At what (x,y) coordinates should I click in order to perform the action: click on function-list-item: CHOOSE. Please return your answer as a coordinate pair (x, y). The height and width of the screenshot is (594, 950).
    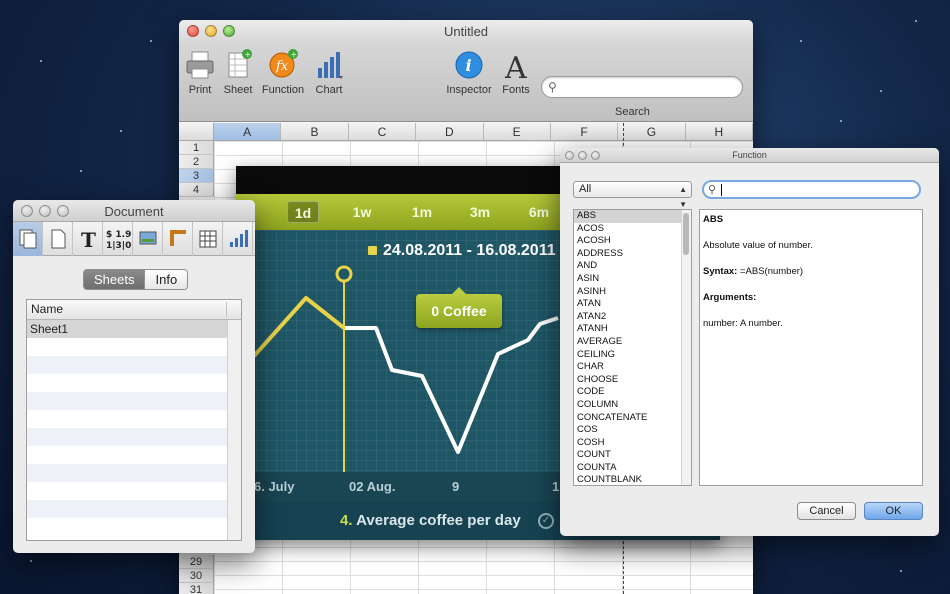
    Looking at the image, I should click on (632, 380).